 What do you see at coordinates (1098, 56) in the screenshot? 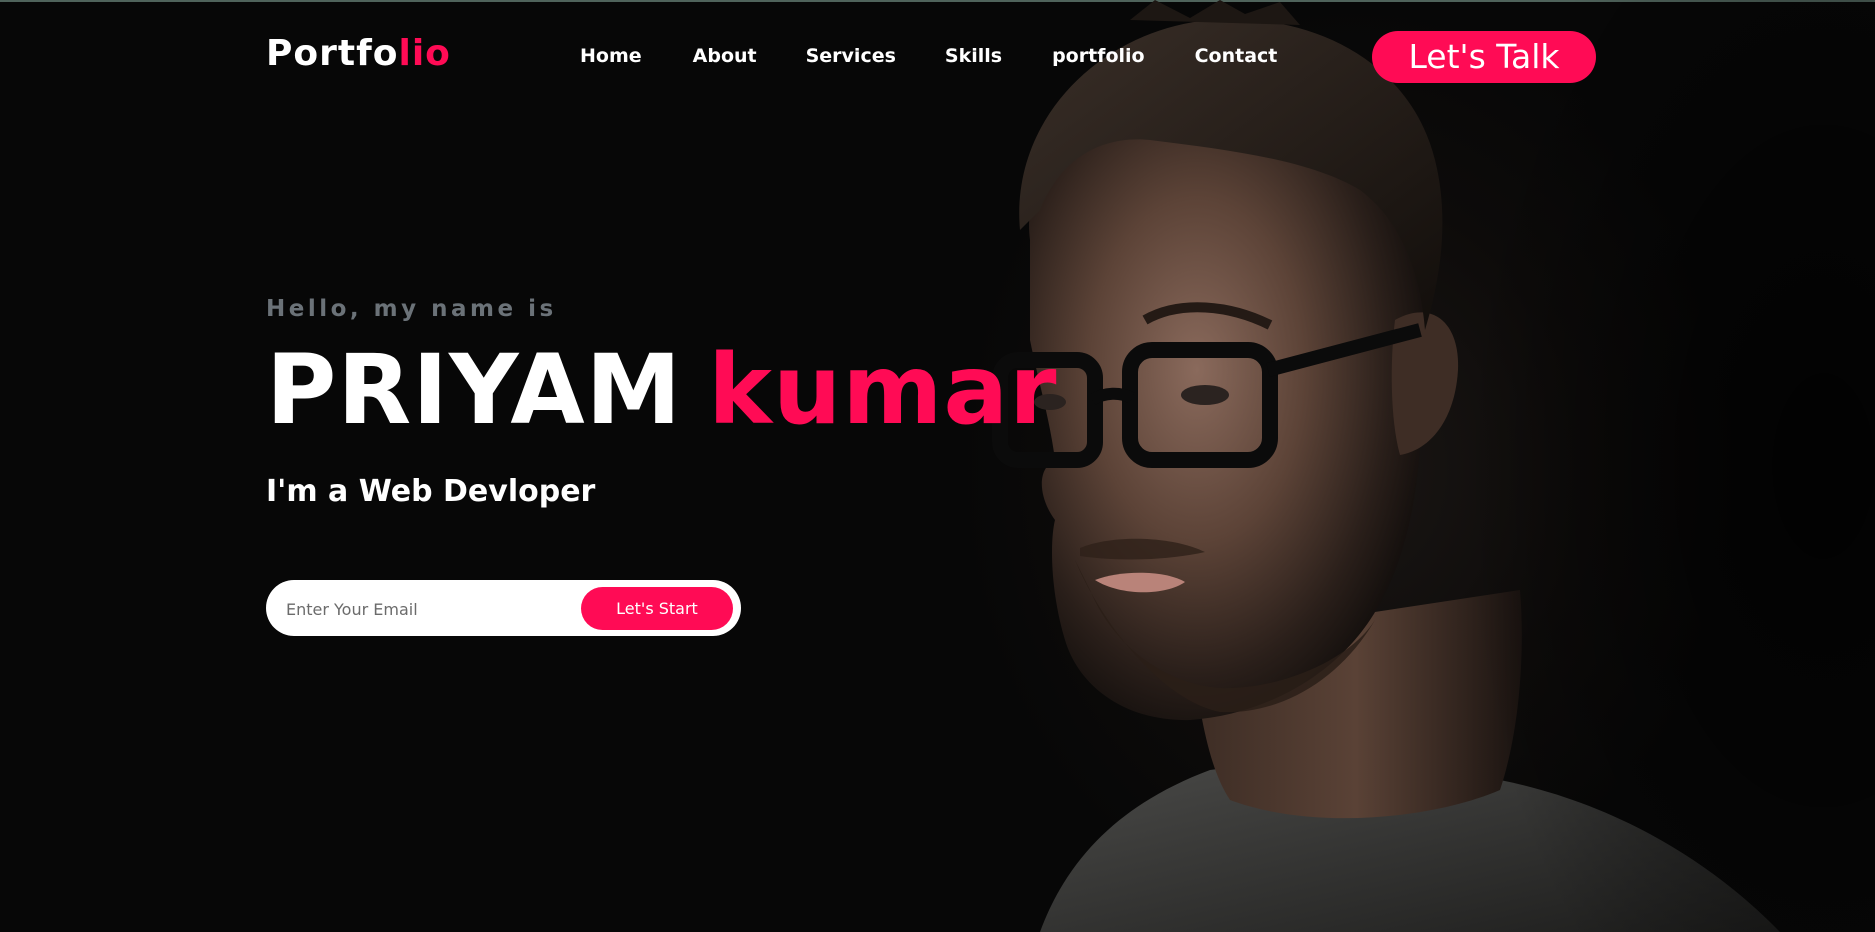
I see `nav-link-portfolio: portfolio` at bounding box center [1098, 56].